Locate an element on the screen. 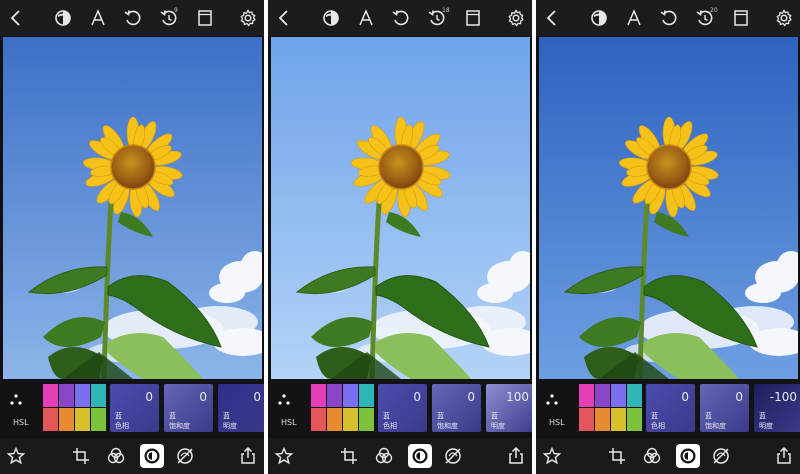 Image resolution: width=800 pixels, height=474 pixels. luminance-tile: 0 蓝 明度 is located at coordinates (241, 408).